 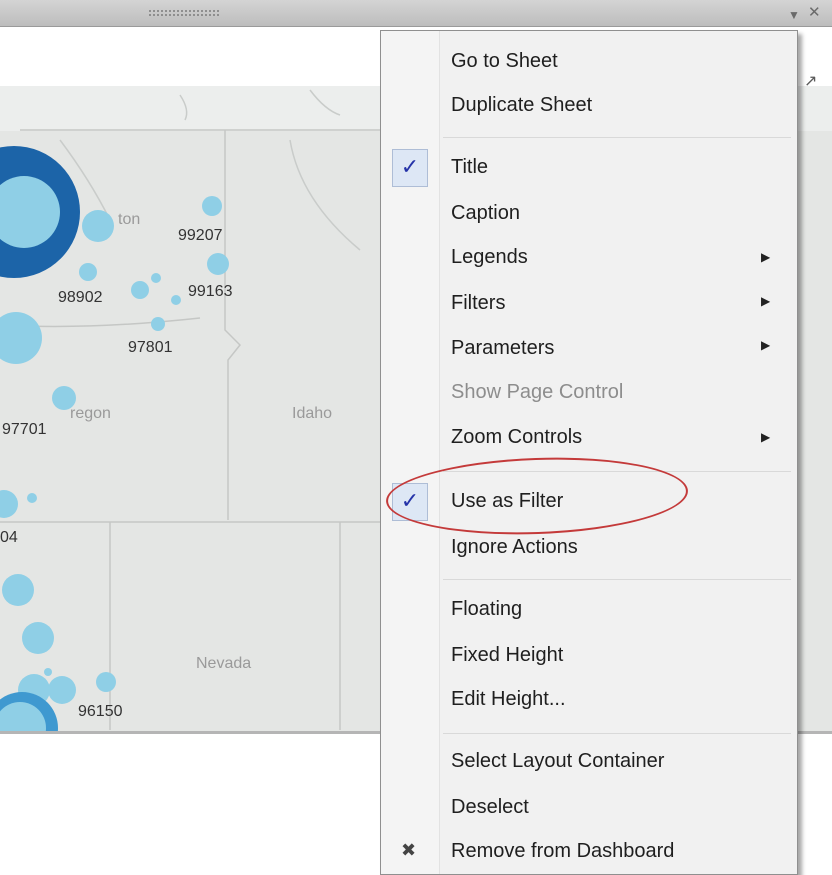 What do you see at coordinates (200, 235) in the screenshot?
I see `zip-label-99207: 99207` at bounding box center [200, 235].